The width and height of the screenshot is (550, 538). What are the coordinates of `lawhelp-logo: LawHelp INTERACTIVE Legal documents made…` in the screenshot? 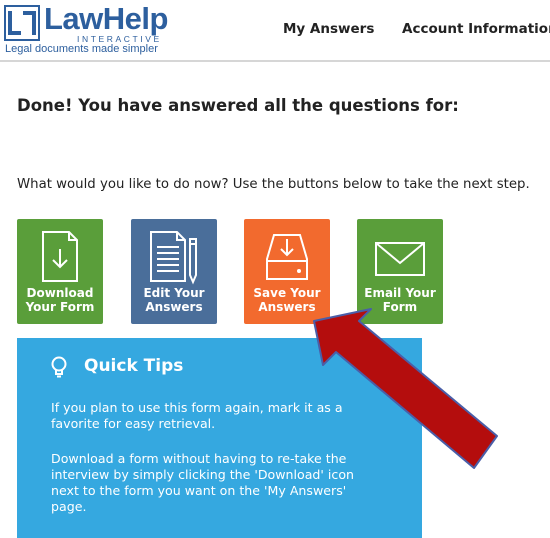 It's located at (86, 30).